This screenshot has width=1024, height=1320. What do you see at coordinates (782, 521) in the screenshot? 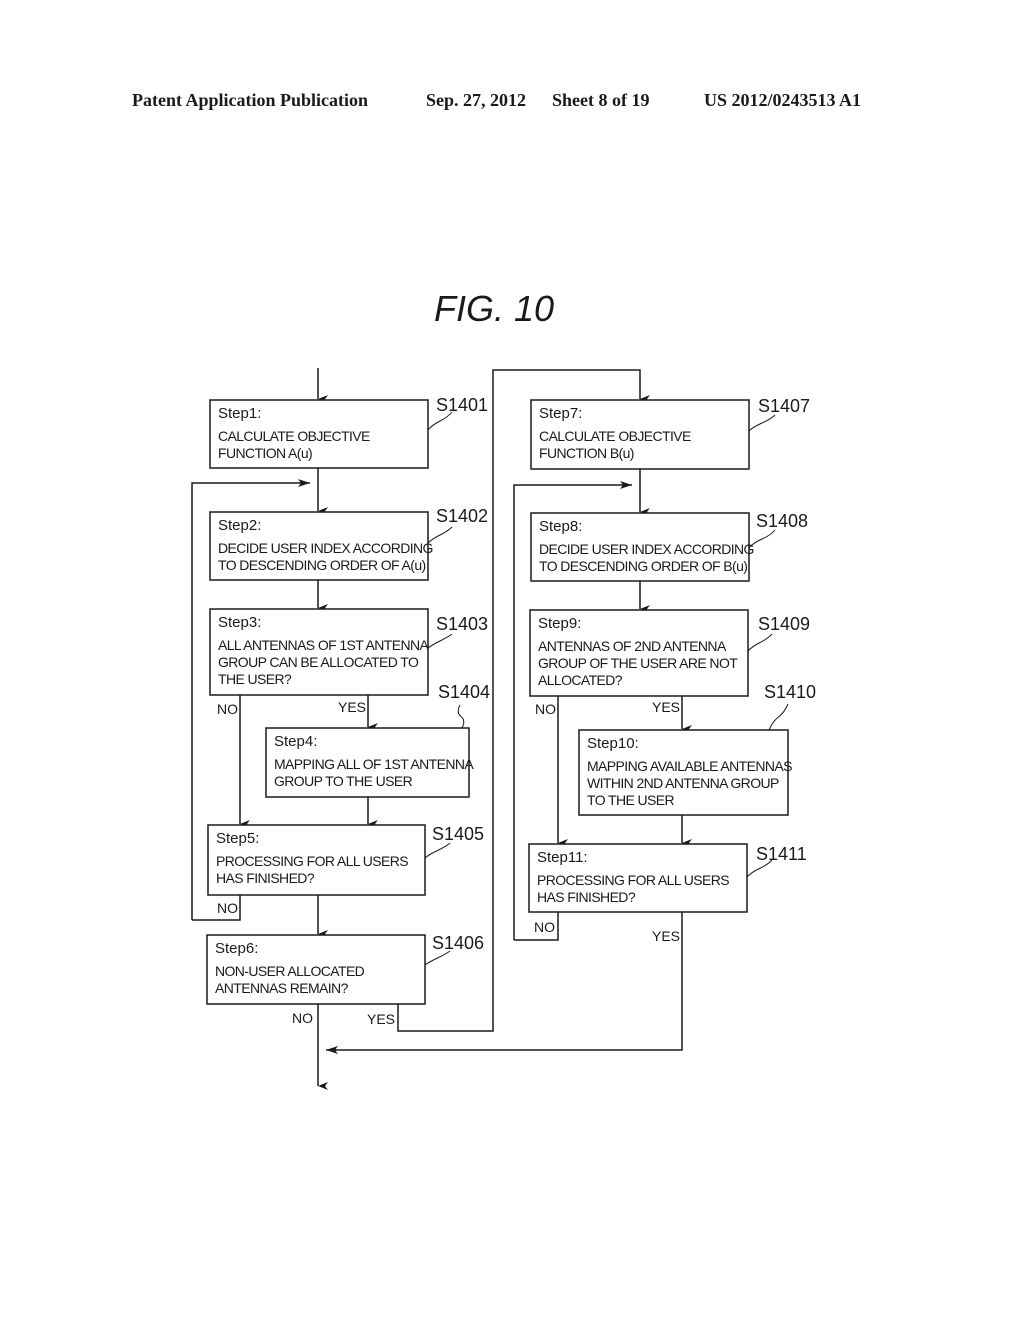
I see `step-8-ref-label: S1408` at bounding box center [782, 521].